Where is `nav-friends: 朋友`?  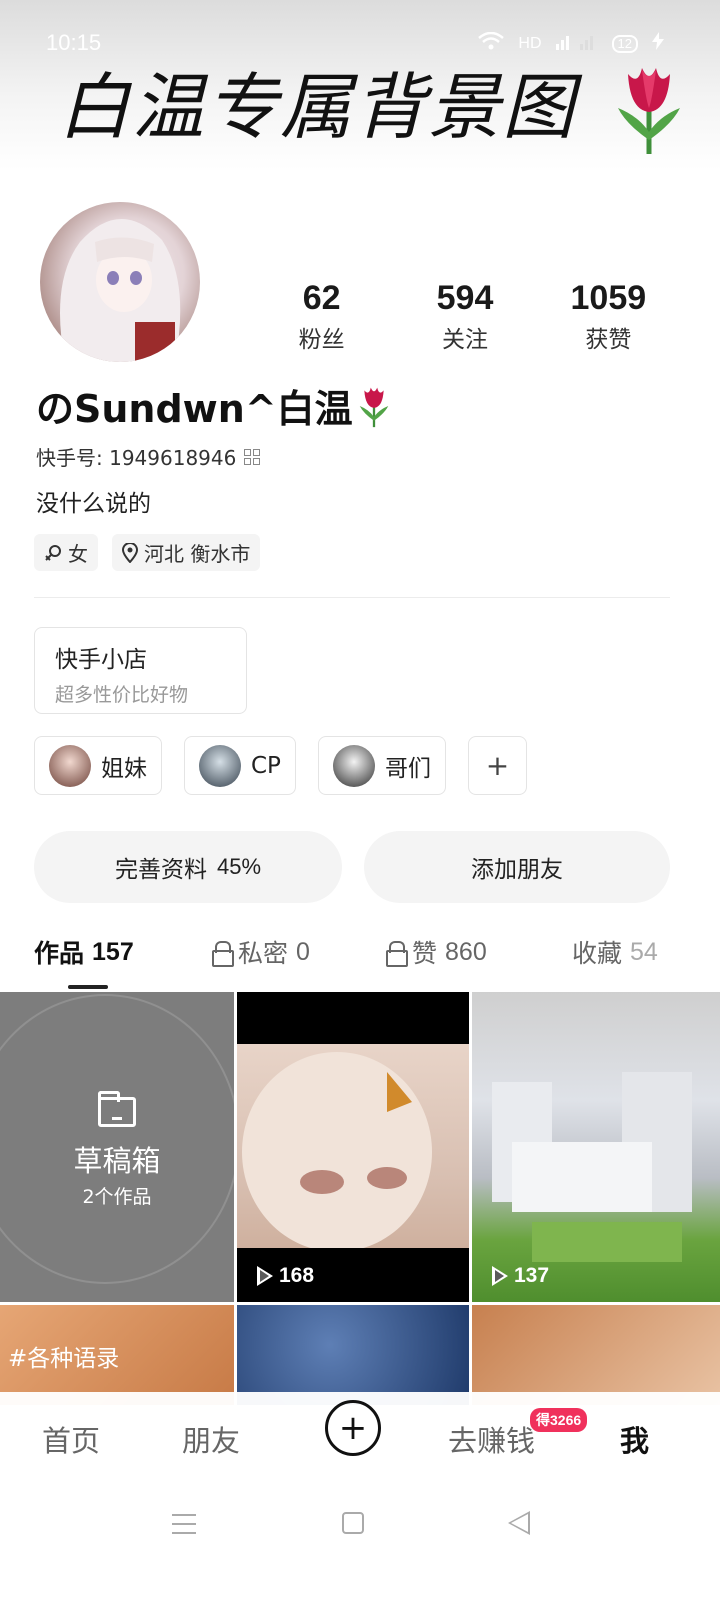
nav-friends: 朋友 is located at coordinates (211, 1439).